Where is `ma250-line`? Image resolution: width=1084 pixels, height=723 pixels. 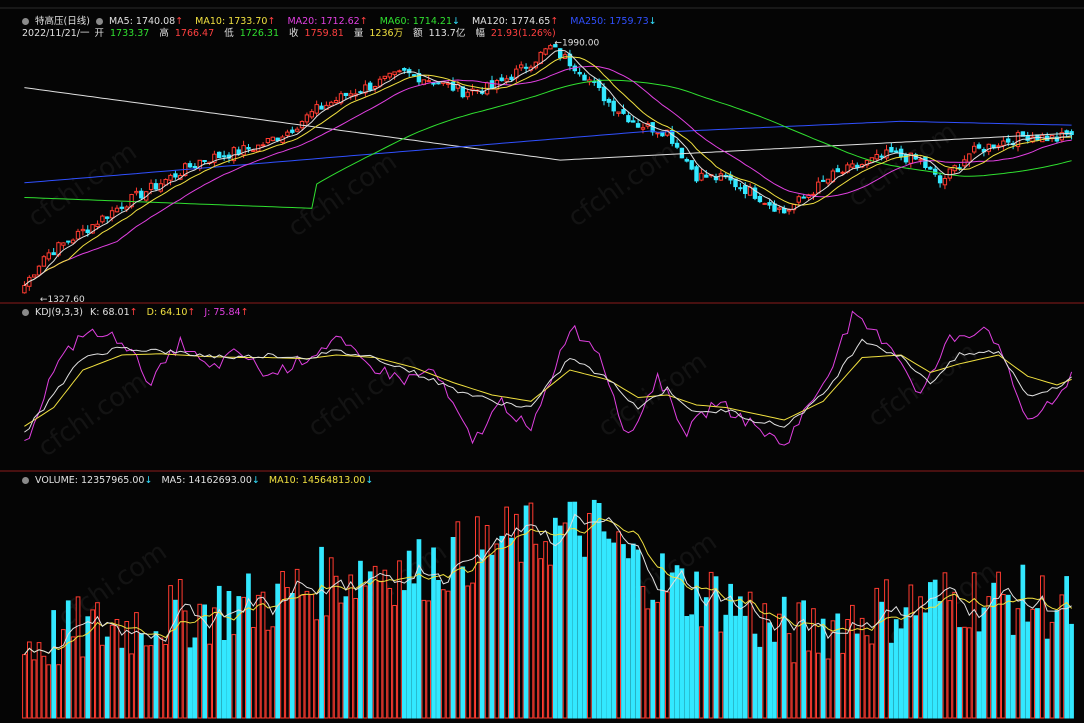
ma250-line is located at coordinates (548, 152).